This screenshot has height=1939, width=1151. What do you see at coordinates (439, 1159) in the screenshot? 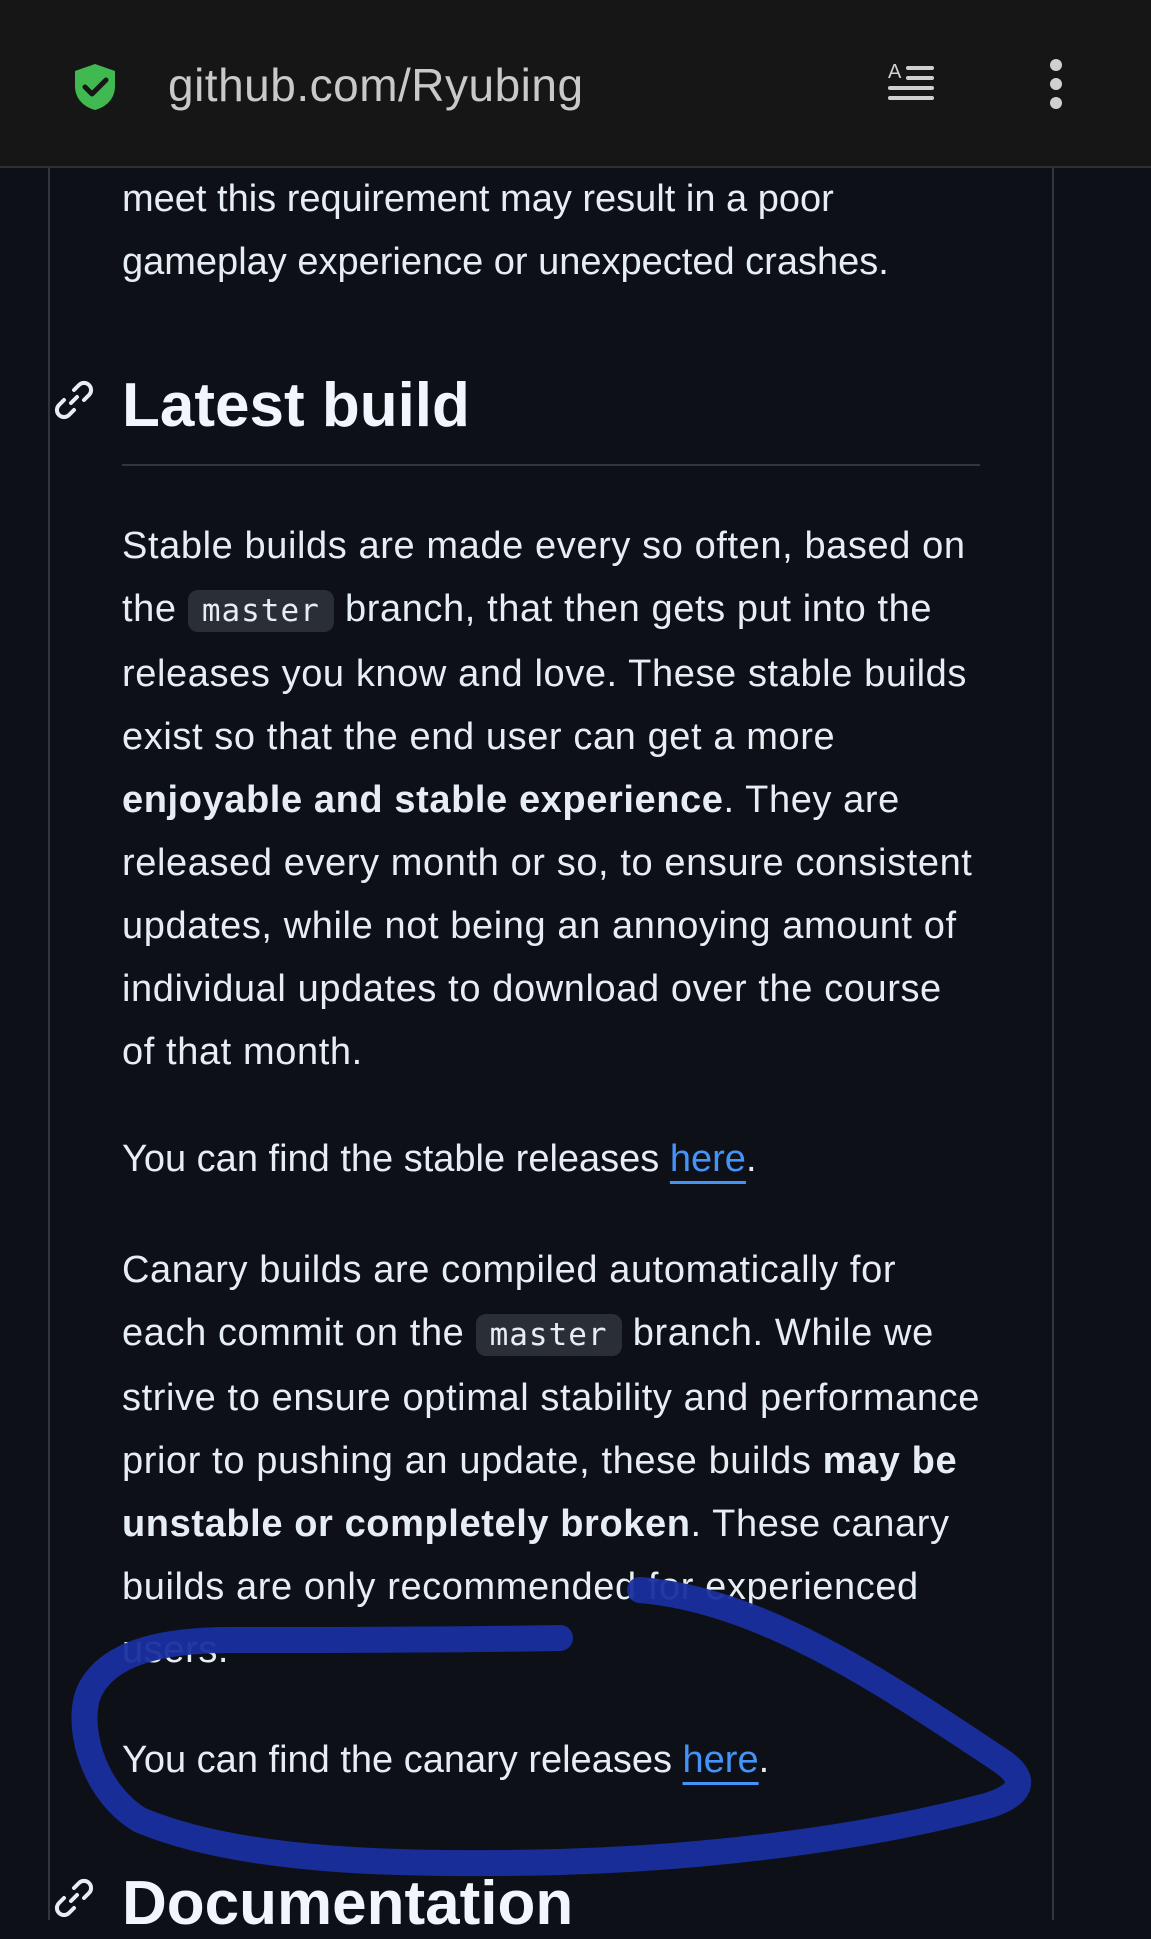
I see `stable-releases-line: You can find the stable releases here.` at bounding box center [439, 1159].